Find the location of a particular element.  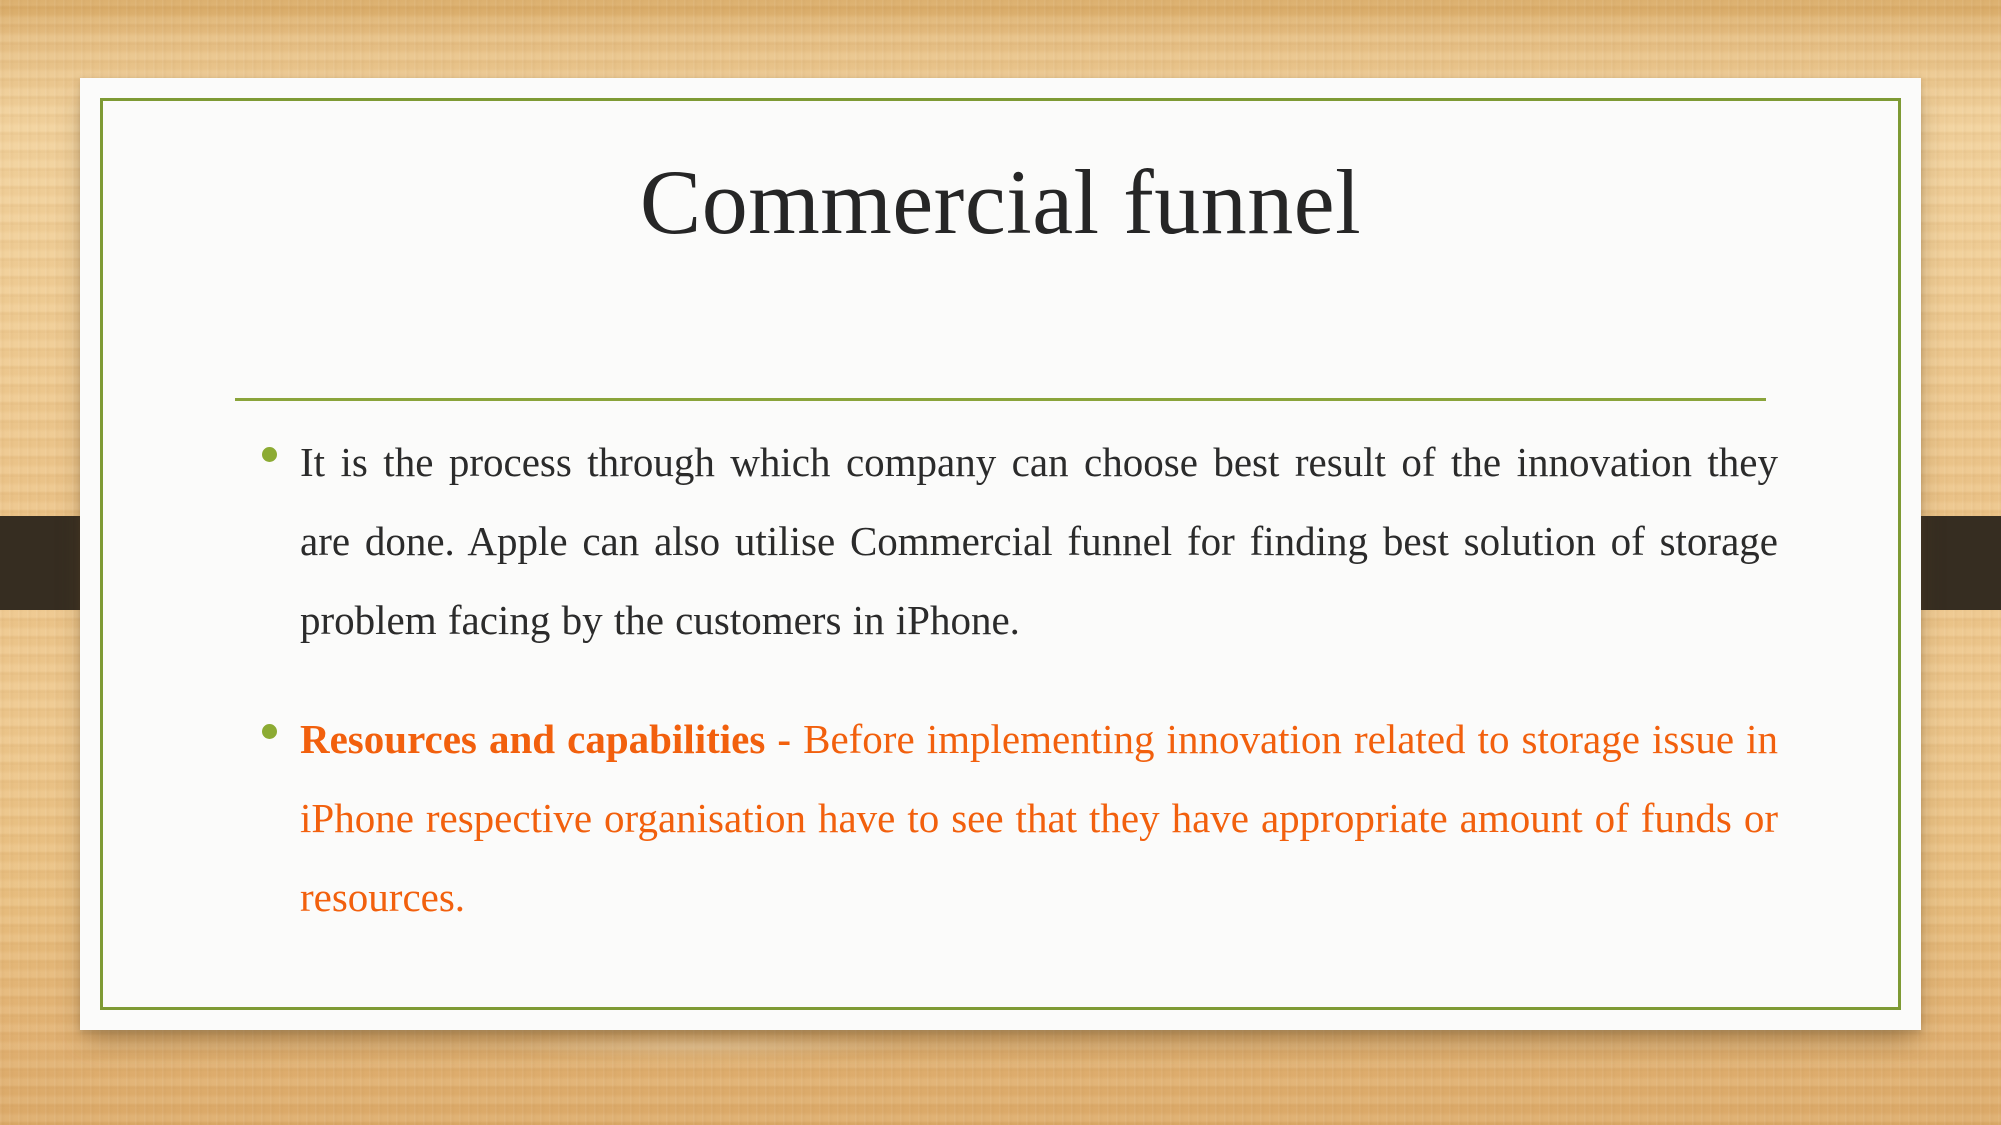

page-title: Commercial funnel is located at coordinates (1000, 202).